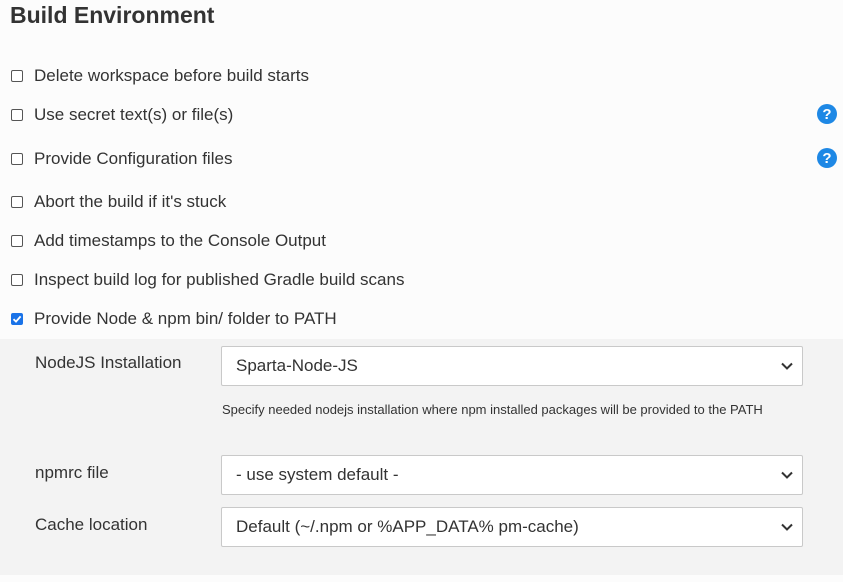 The height and width of the screenshot is (582, 843). I want to click on option-label: Abort the build if it's stuck, so click(130, 201).